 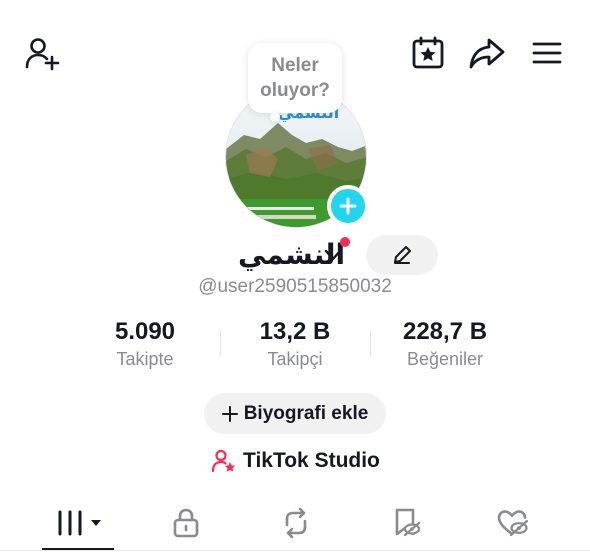 I want to click on stat-likes-value: 228,7 B, so click(x=445, y=331).